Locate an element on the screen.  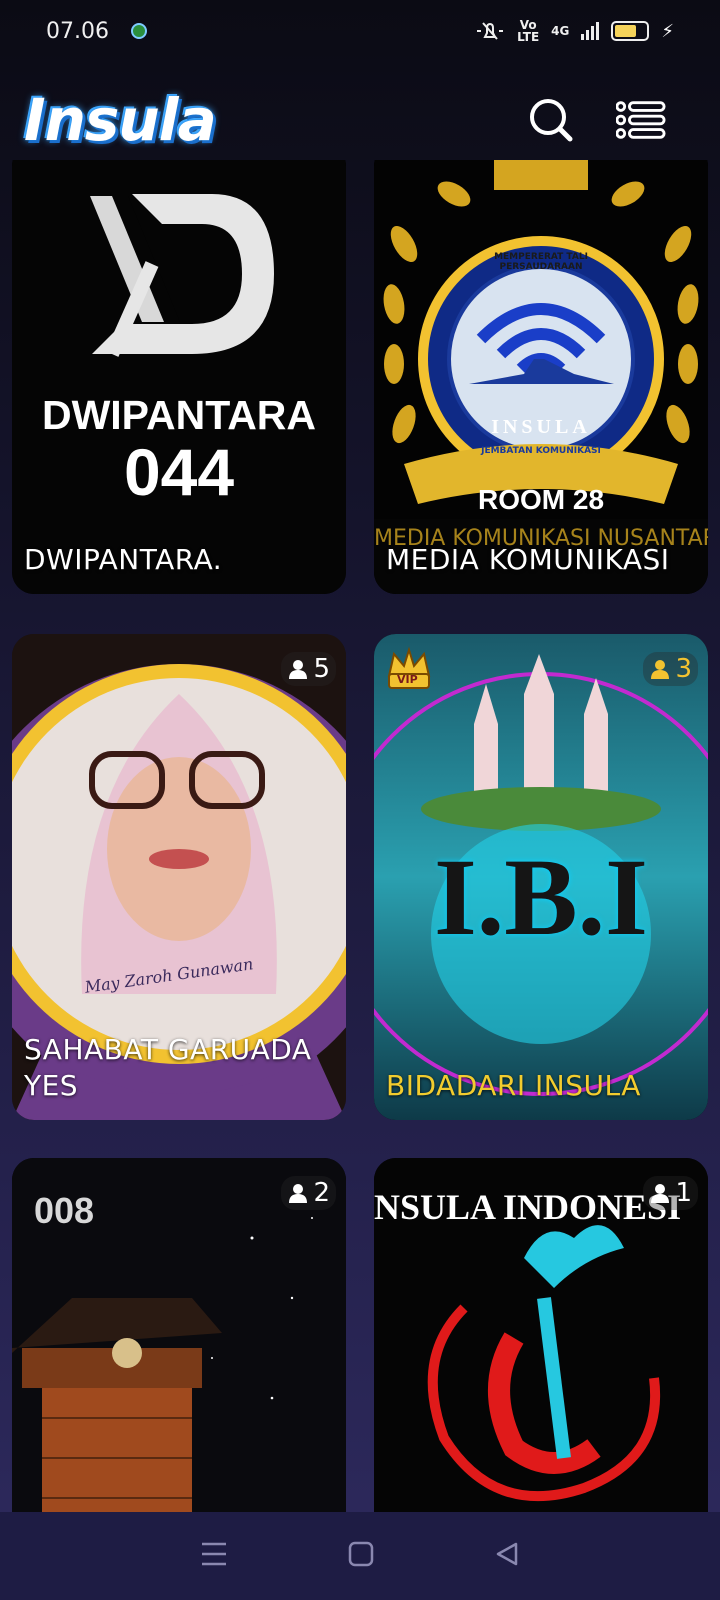
room-card-dwipantara: DWIPANTARA 044 DWIPANTARA. is located at coordinates (179, 377).